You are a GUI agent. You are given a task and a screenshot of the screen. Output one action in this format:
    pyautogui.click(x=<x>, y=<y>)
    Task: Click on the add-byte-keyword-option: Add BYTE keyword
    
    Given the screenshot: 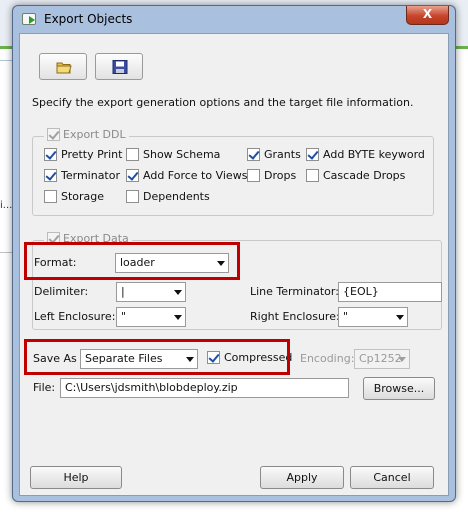 What is the action you would take?
    pyautogui.click(x=365, y=154)
    